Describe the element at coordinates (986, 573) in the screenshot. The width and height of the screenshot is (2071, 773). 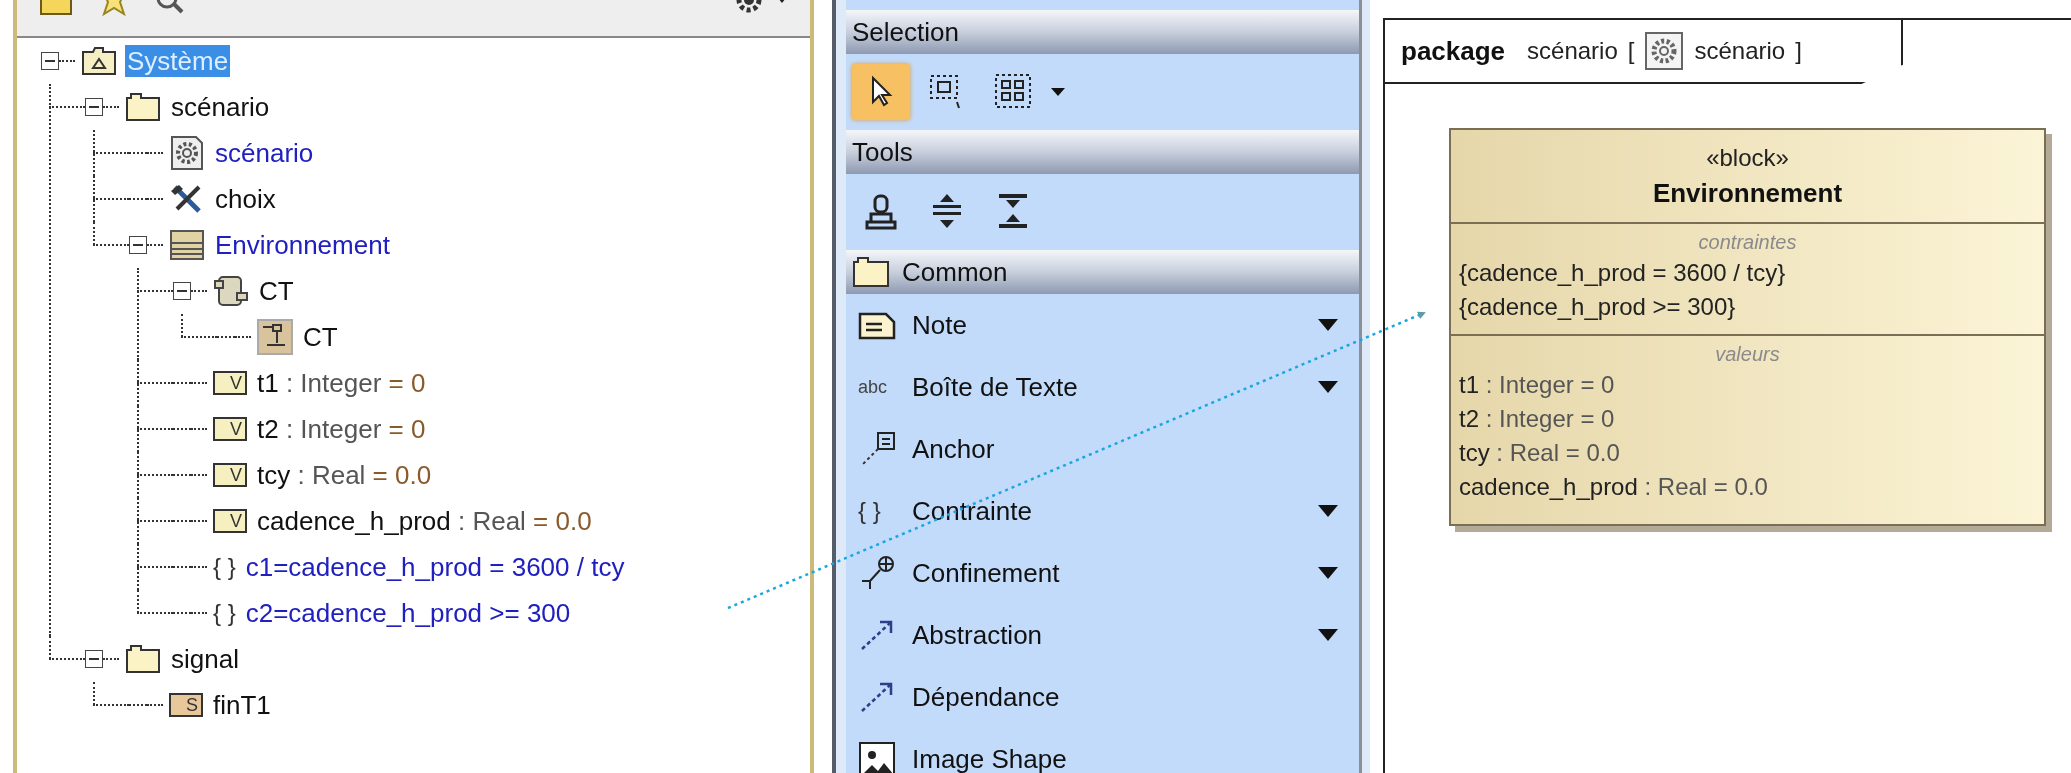
I see `palette-item-label: Confinement` at that location.